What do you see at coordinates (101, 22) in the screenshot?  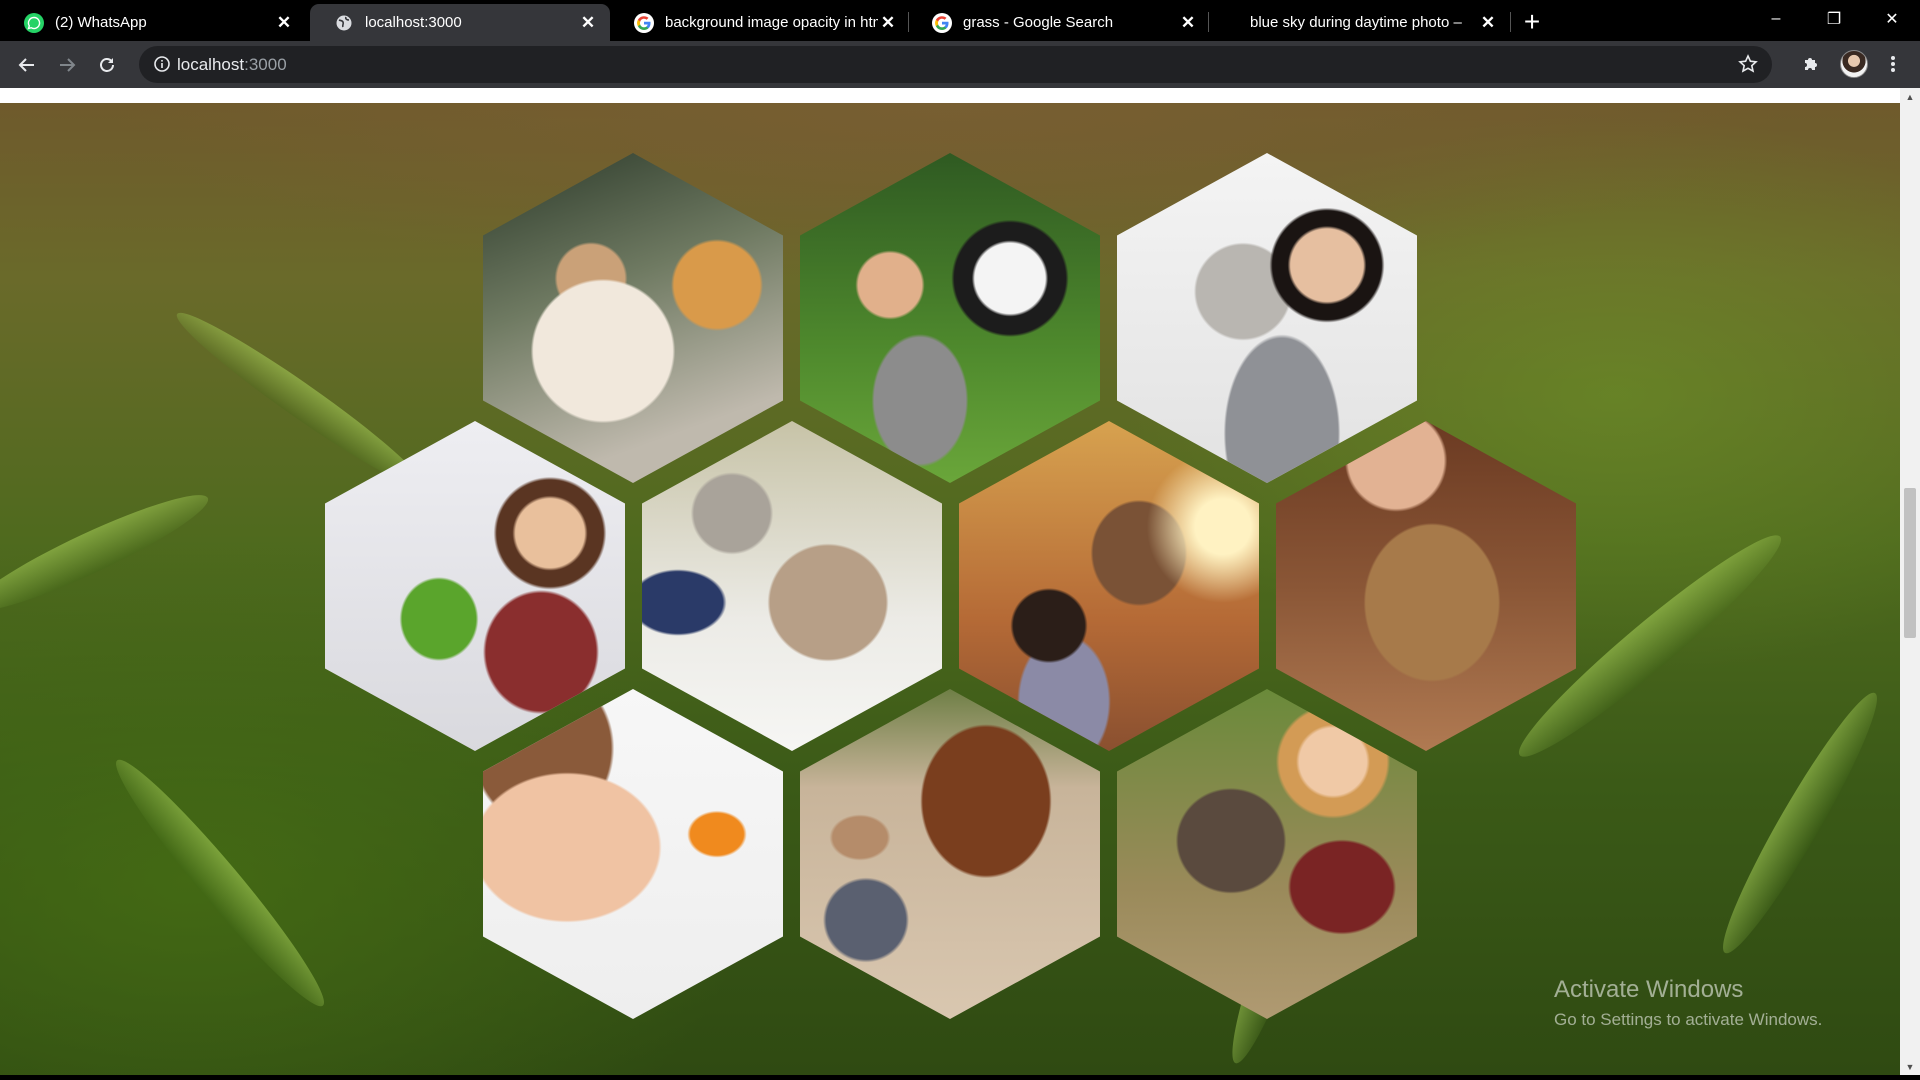 I see `tab-title: (2) WhatsApp` at bounding box center [101, 22].